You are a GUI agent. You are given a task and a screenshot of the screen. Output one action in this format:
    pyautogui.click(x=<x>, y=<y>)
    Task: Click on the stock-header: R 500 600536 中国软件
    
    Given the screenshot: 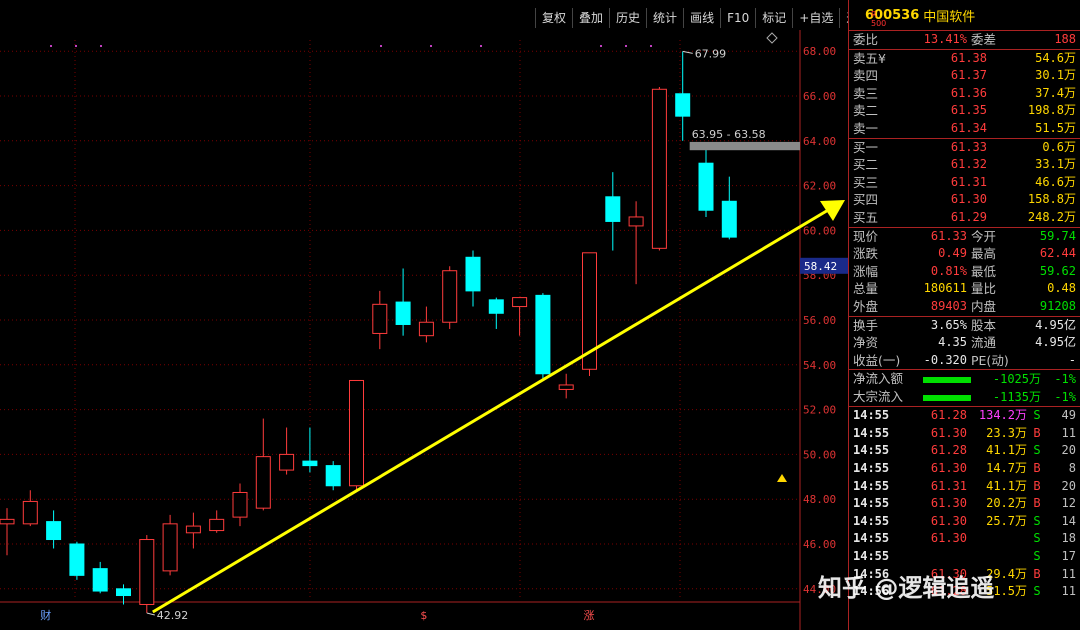 What is the action you would take?
    pyautogui.click(x=964, y=15)
    